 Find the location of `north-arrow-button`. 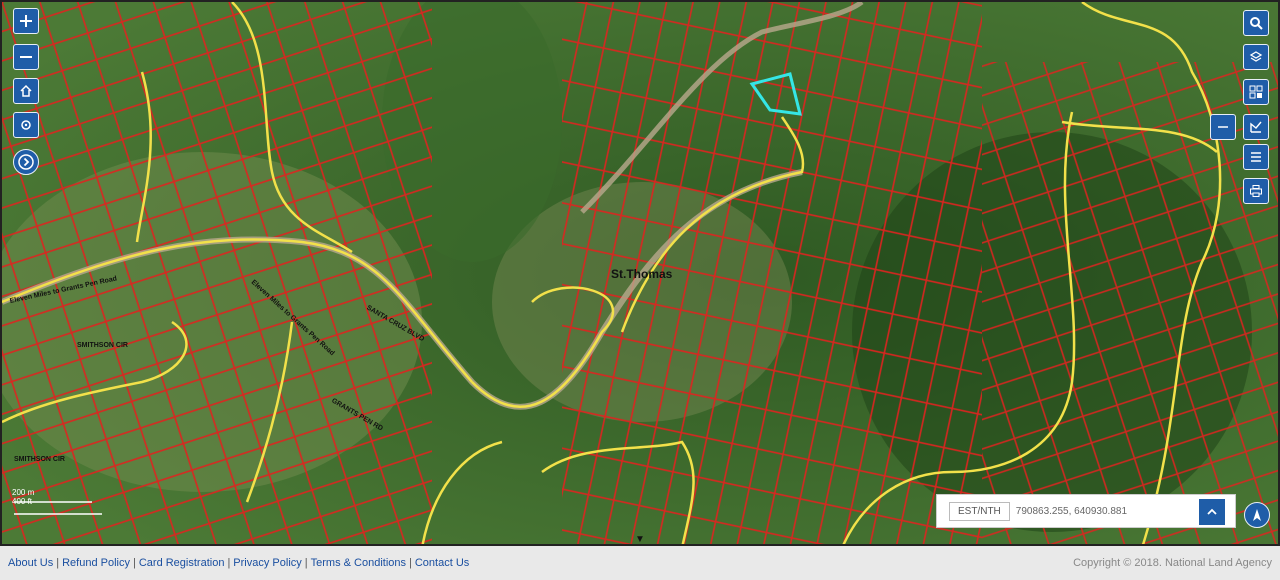

north-arrow-button is located at coordinates (1257, 515).